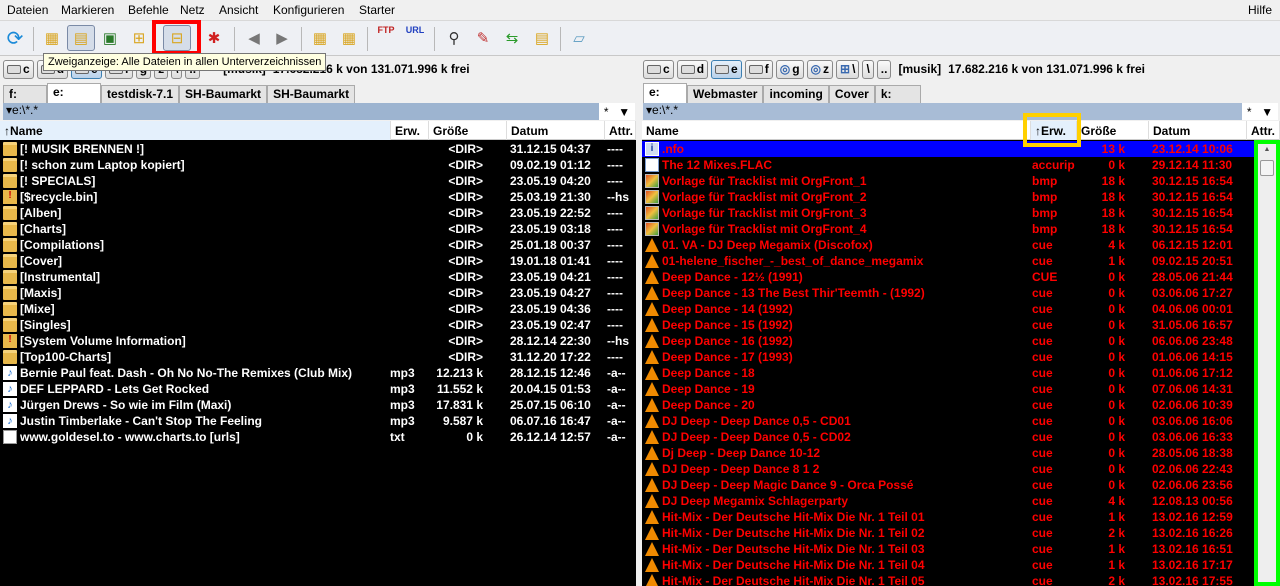 Image resolution: width=1280 pixels, height=586 pixels. What do you see at coordinates (140, 94) in the screenshot?
I see `tab-testdisk: testdisk-7.1` at bounding box center [140, 94].